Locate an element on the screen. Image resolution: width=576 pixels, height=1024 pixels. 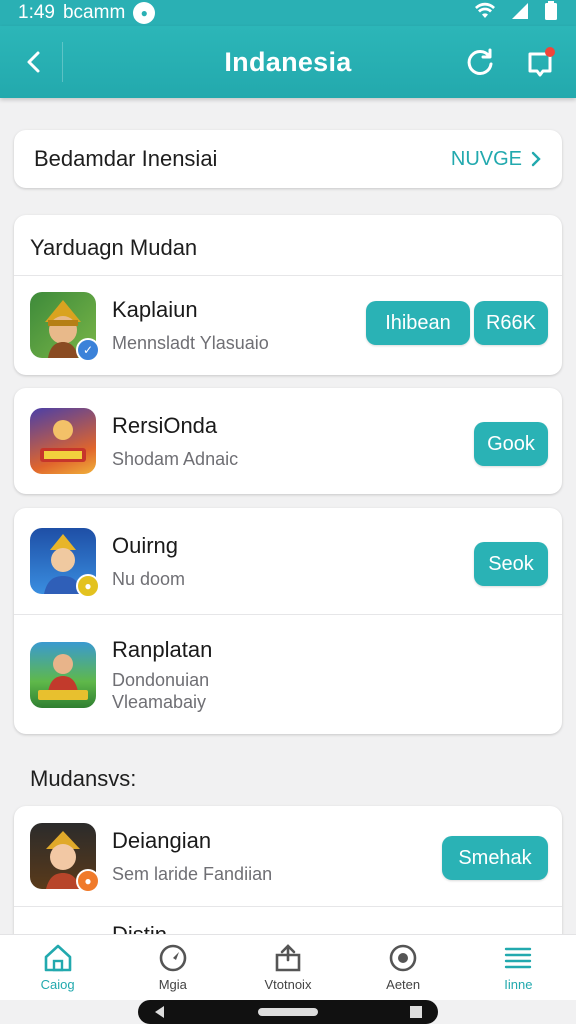
system-home-handle is located at coordinates (288, 1012).